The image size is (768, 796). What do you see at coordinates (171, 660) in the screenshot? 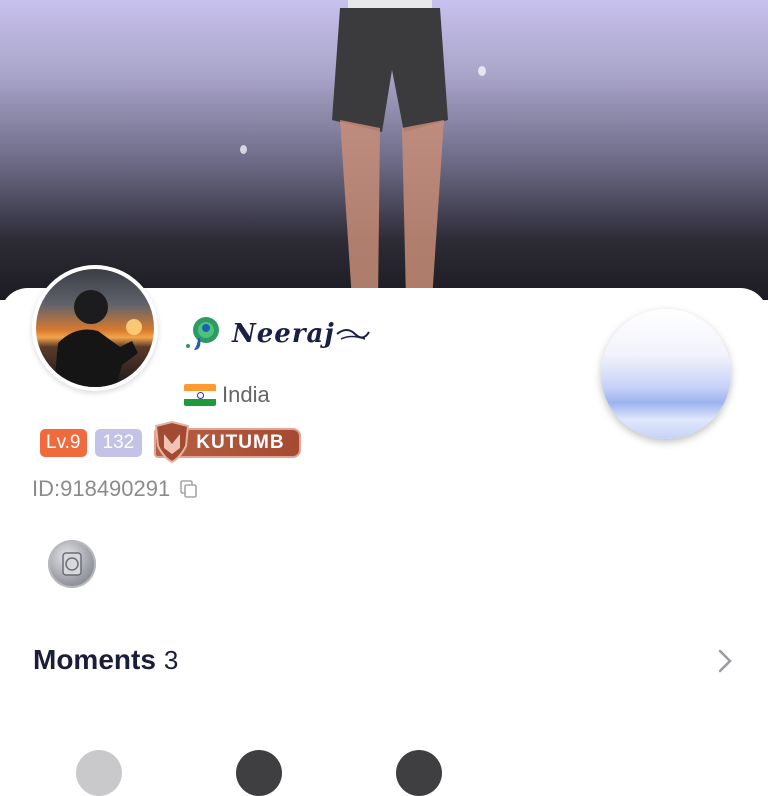
I see `moments-count: 3` at bounding box center [171, 660].